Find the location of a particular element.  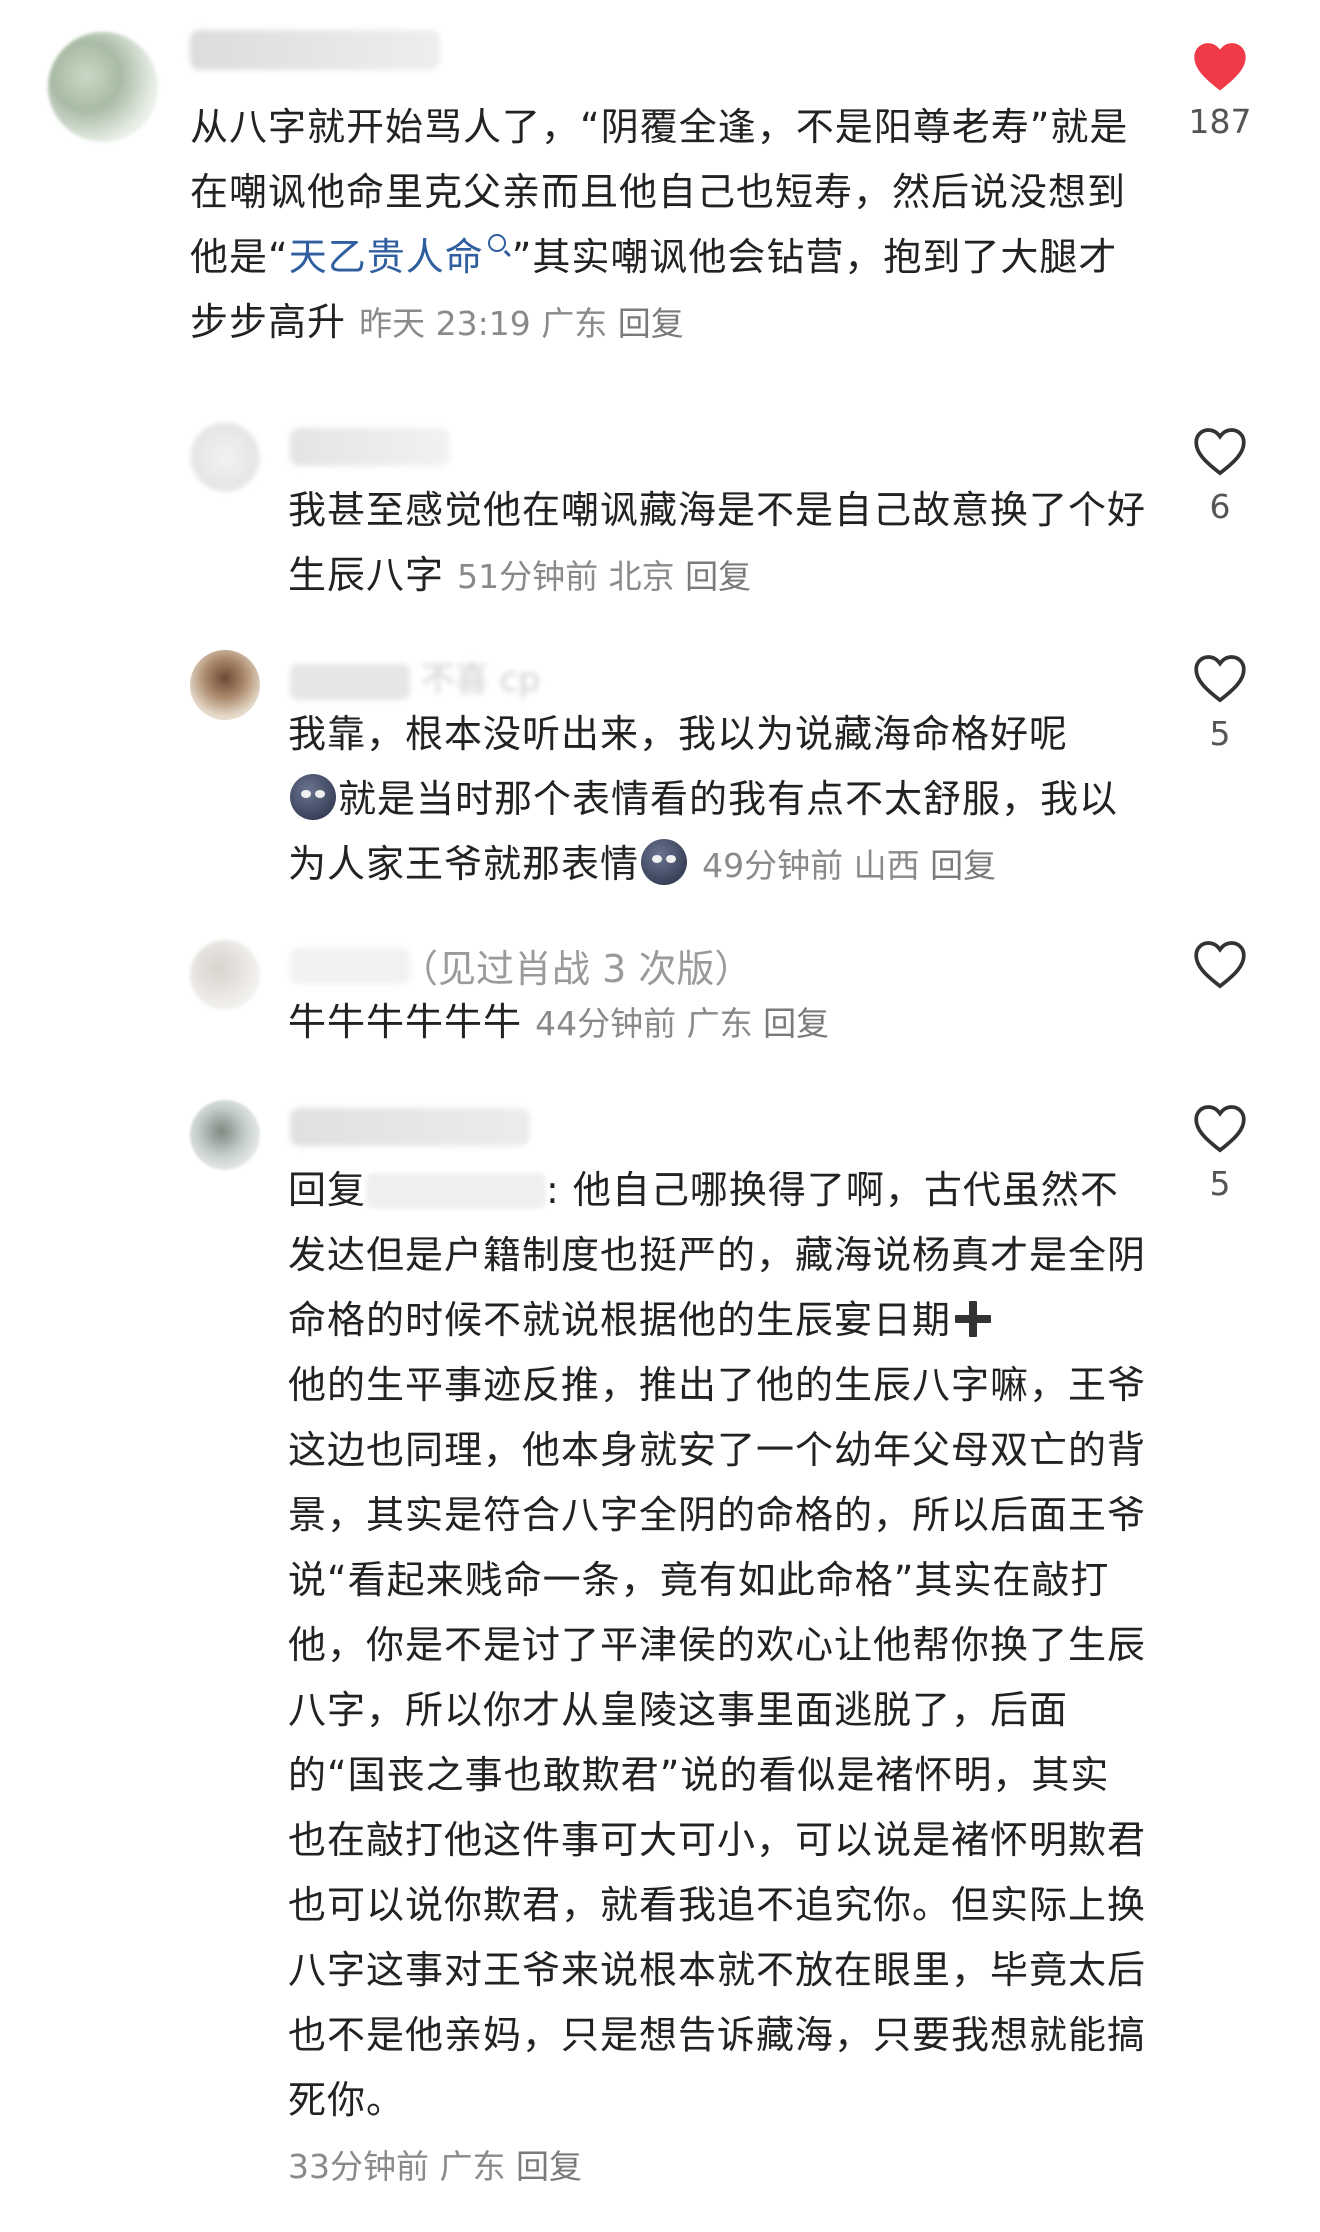

comment-location: 山西 is located at coordinates (886, 865).